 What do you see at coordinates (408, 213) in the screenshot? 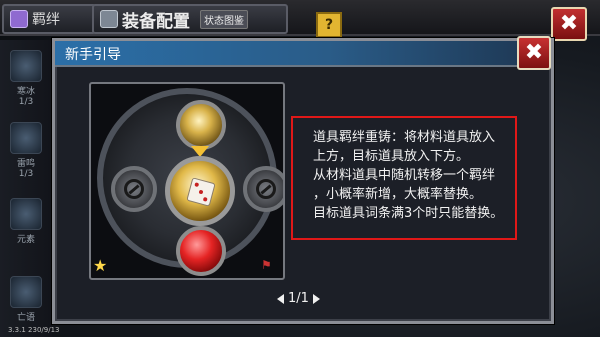
I see `tutorial-text-line: 目标道具词条满3个时只能替换。` at bounding box center [408, 213].